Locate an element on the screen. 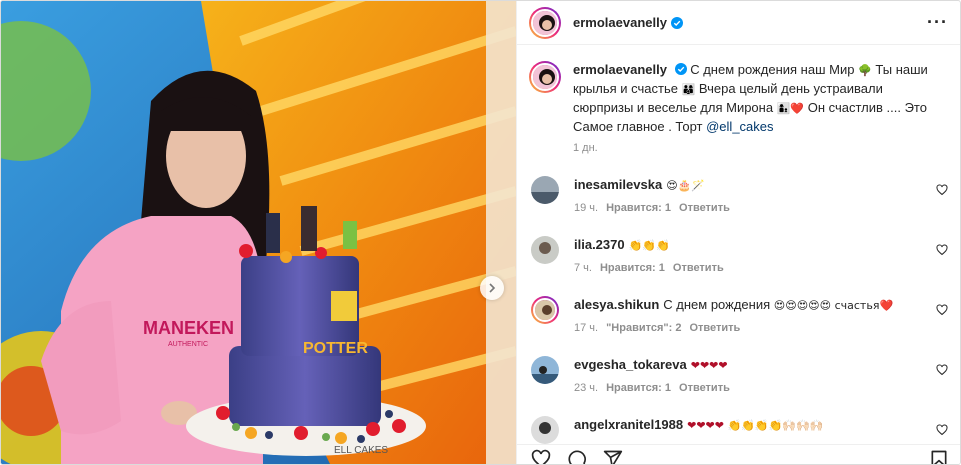  caption-username: ermolaevanelly is located at coordinates (620, 69).